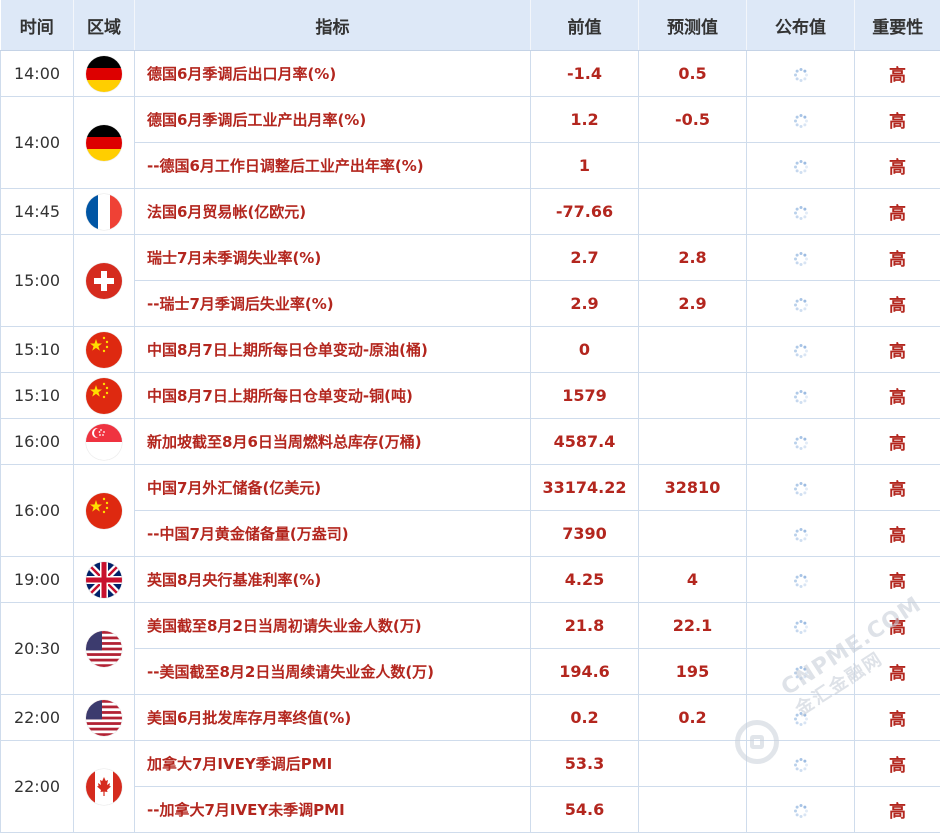 The width and height of the screenshot is (940, 836). What do you see at coordinates (332, 487) in the screenshot?
I see `indicator-name: 中国7月外汇储备(亿美元)` at bounding box center [332, 487].